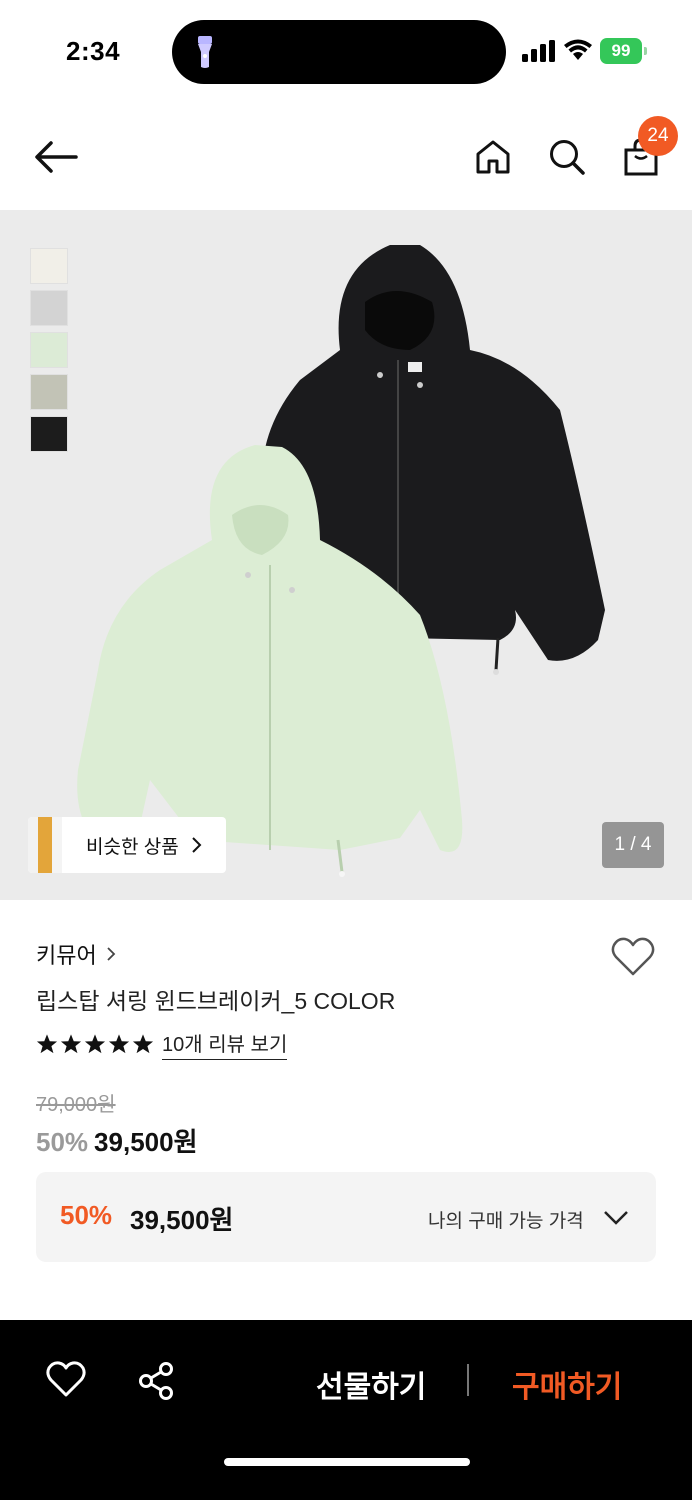 This screenshot has height=1500, width=692. I want to click on my-price-label: 나의 구매 가능 가격, so click(506, 1221).